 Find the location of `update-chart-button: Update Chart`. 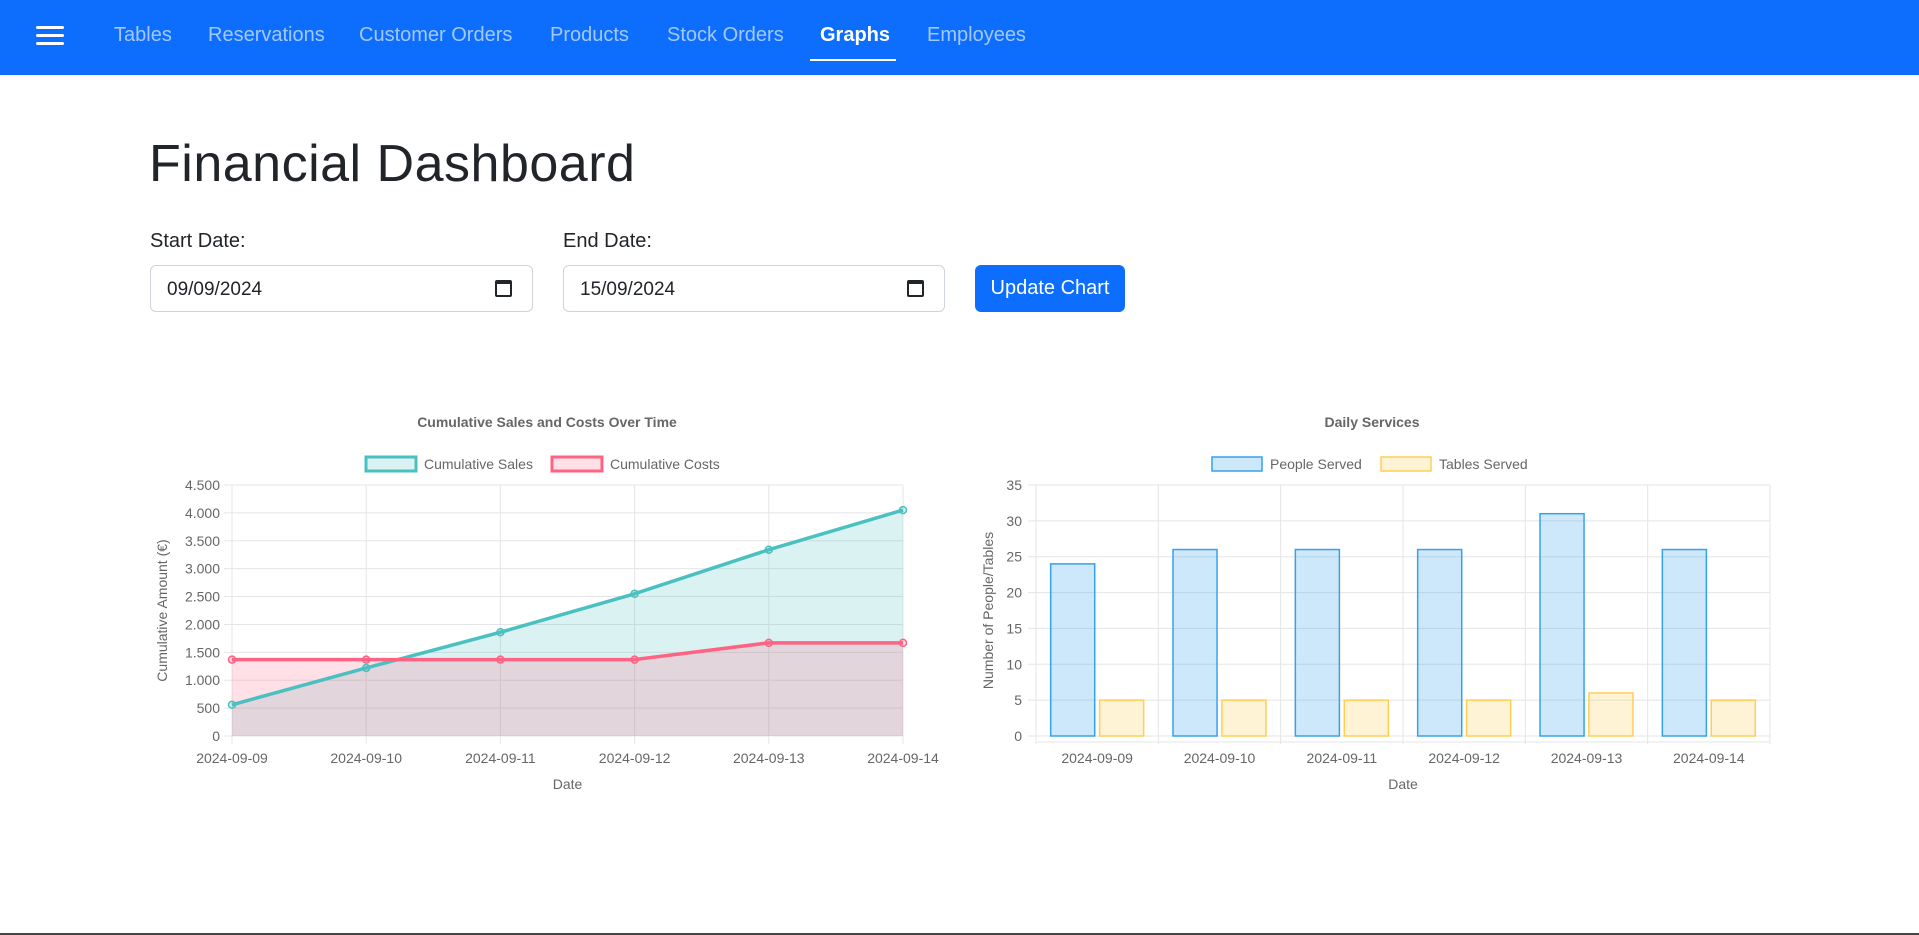

update-chart-button: Update Chart is located at coordinates (1050, 288).